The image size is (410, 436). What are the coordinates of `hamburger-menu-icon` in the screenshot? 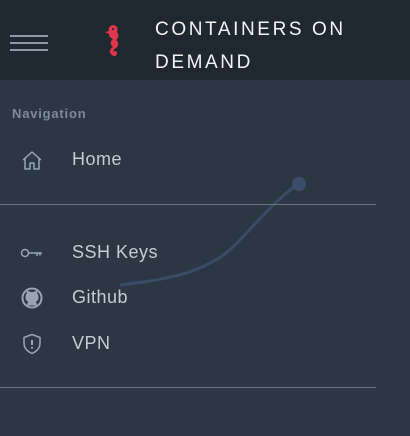 It's located at (29, 43).